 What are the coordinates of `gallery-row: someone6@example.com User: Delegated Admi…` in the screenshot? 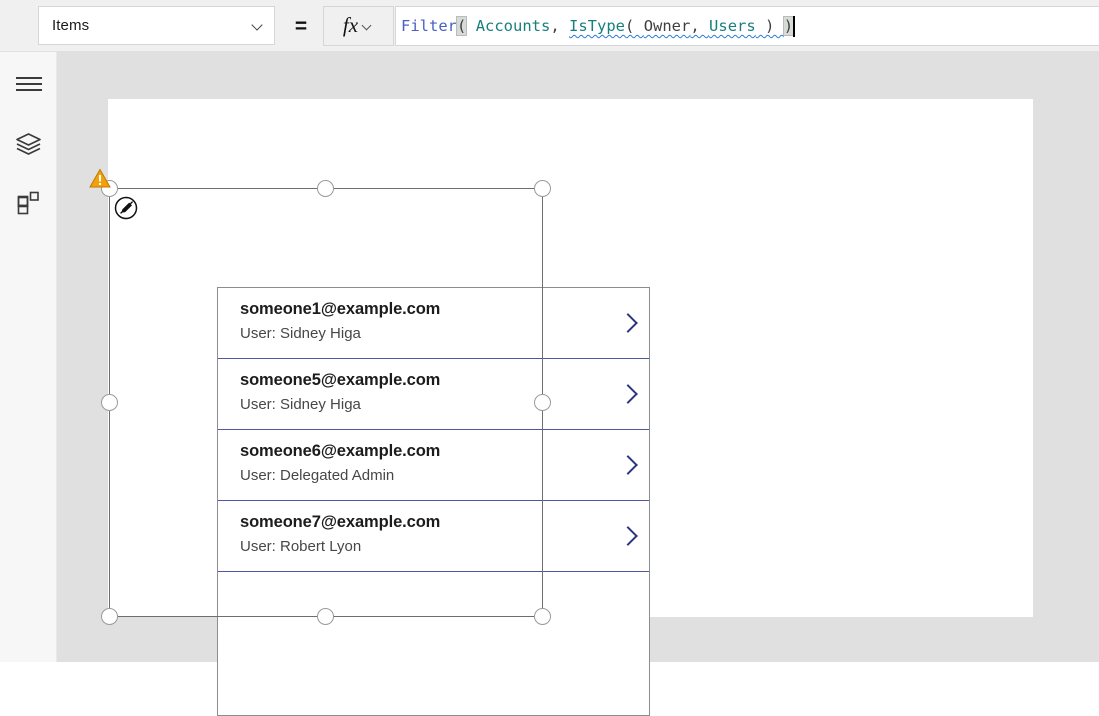 It's located at (433, 465).